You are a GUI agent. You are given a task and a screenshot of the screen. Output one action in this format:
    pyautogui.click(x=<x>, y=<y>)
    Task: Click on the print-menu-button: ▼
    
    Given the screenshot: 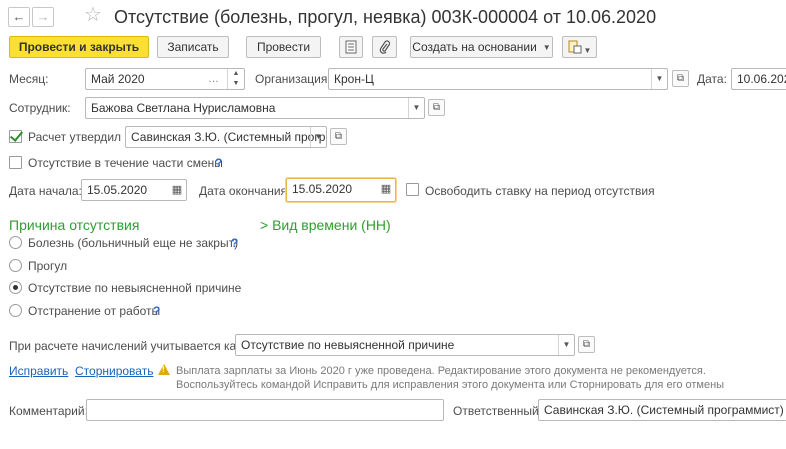 What is the action you would take?
    pyautogui.click(x=579, y=47)
    